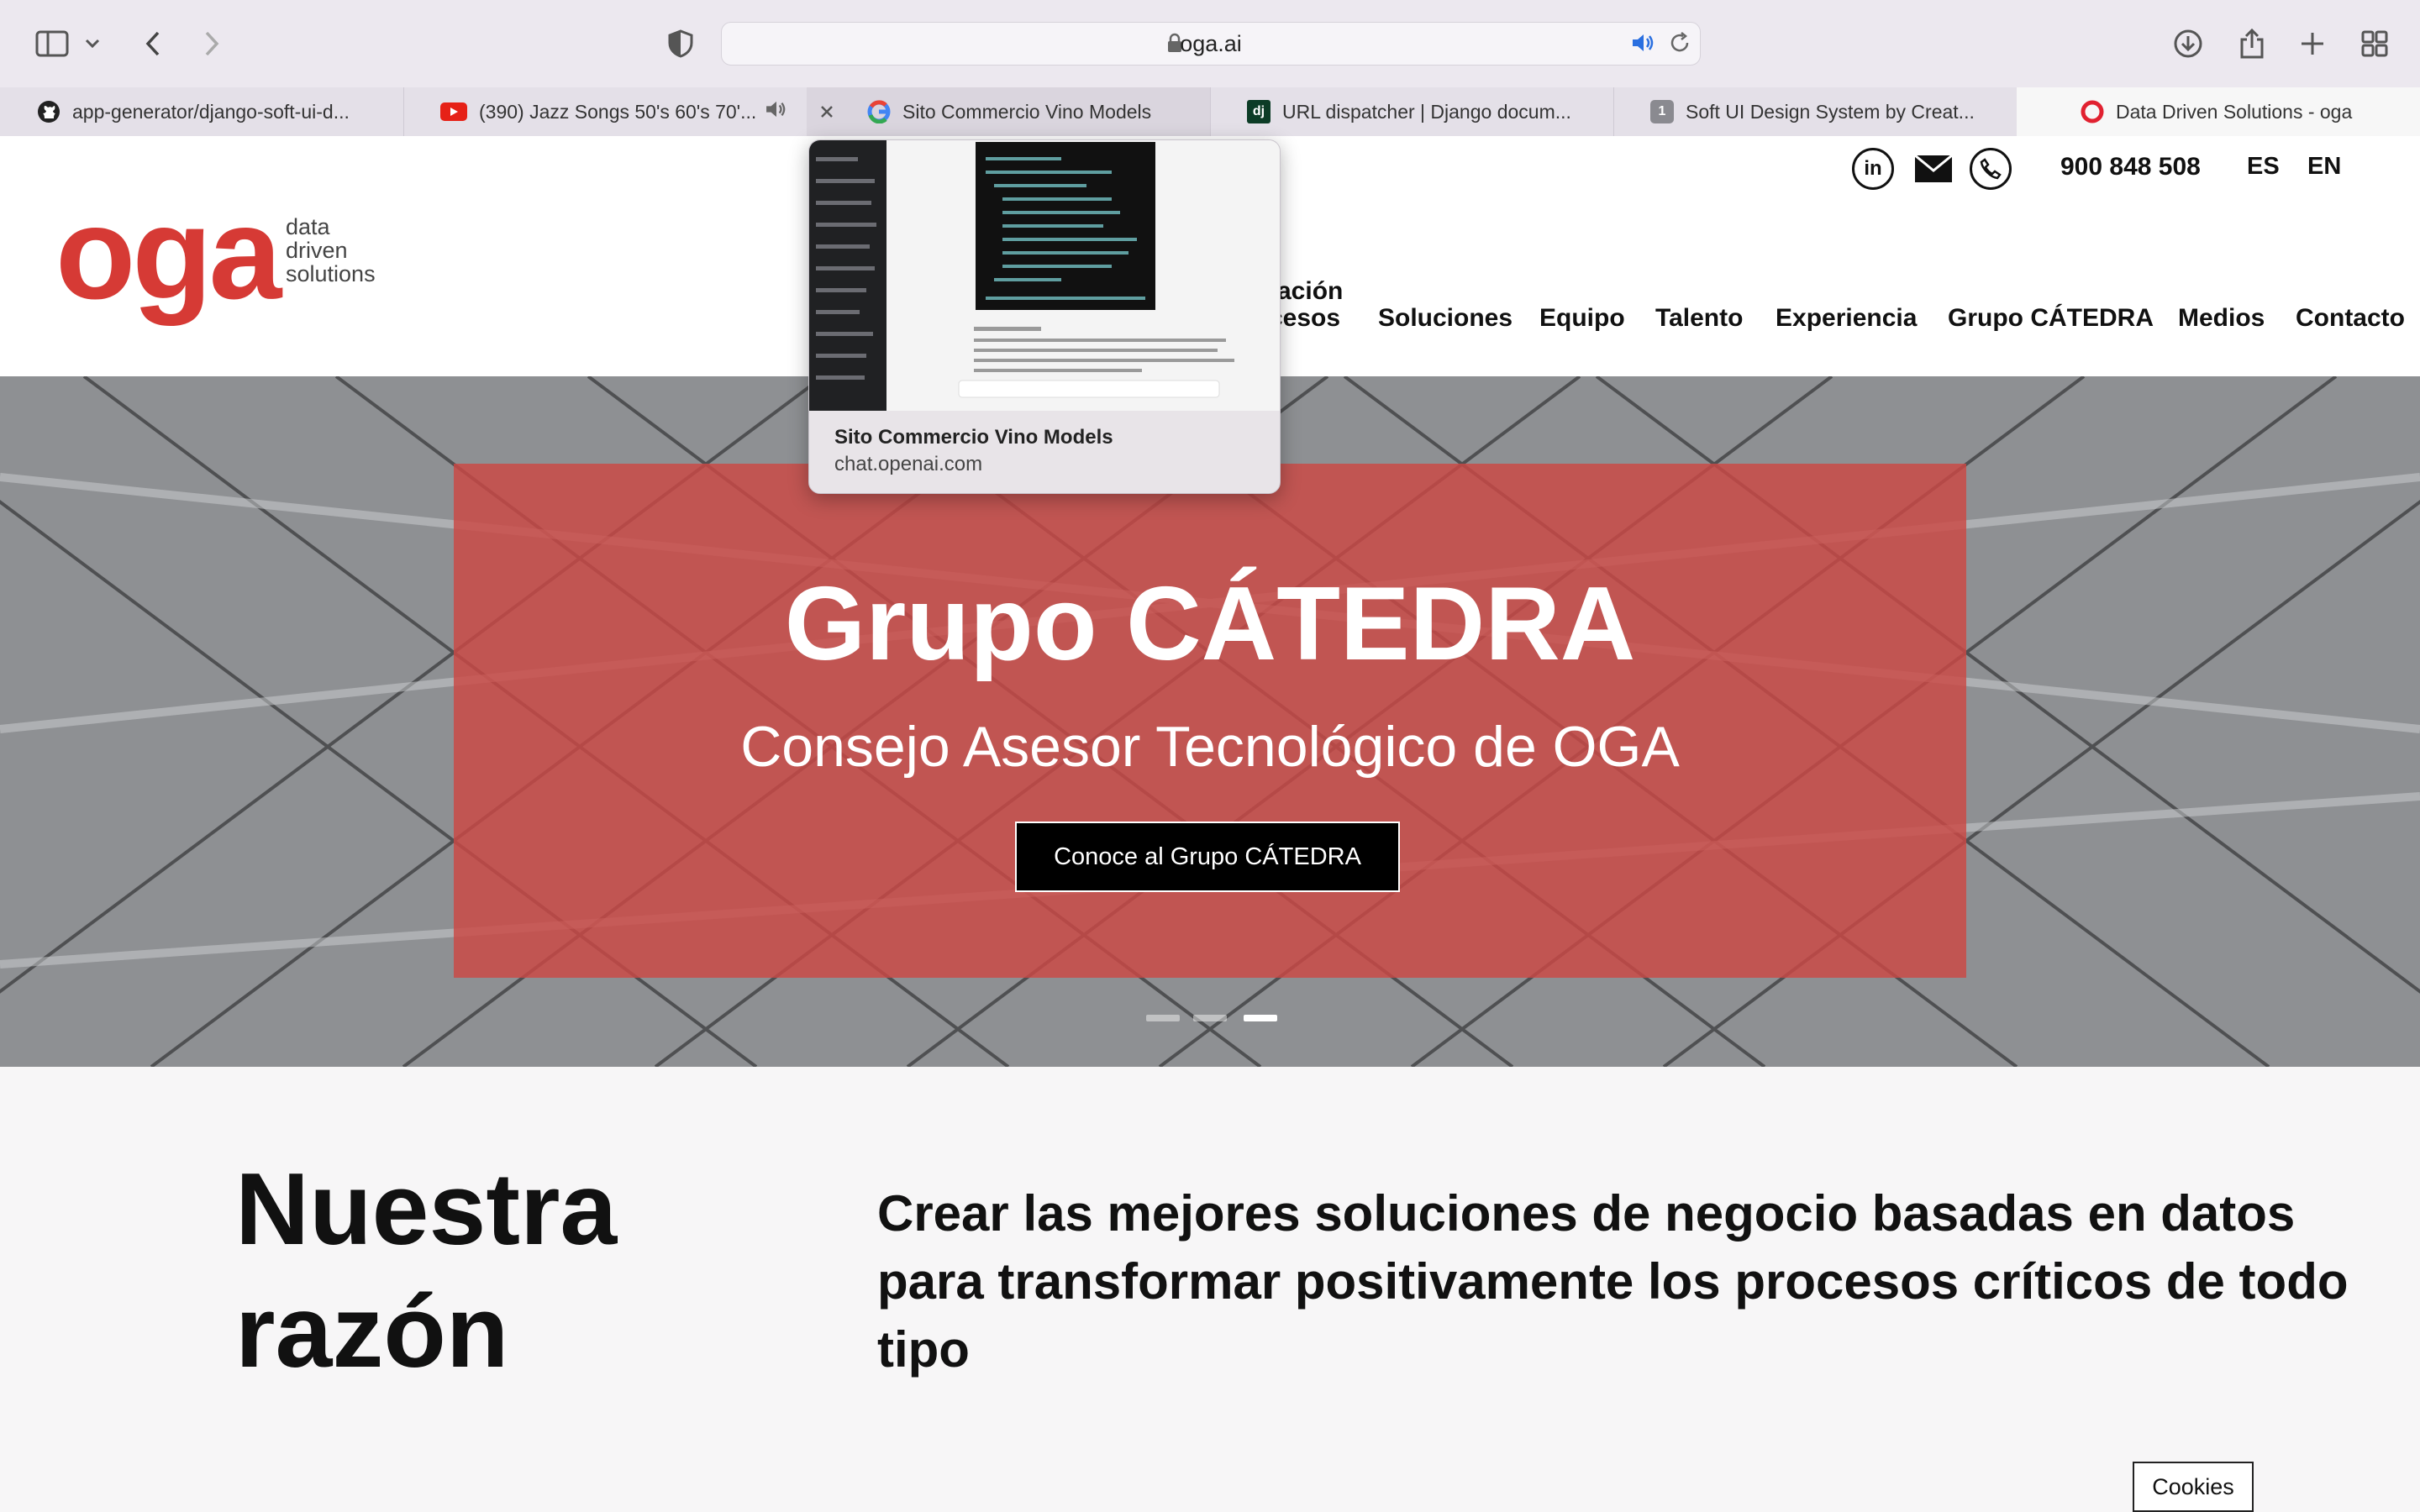  I want to click on share-icon, so click(2252, 44).